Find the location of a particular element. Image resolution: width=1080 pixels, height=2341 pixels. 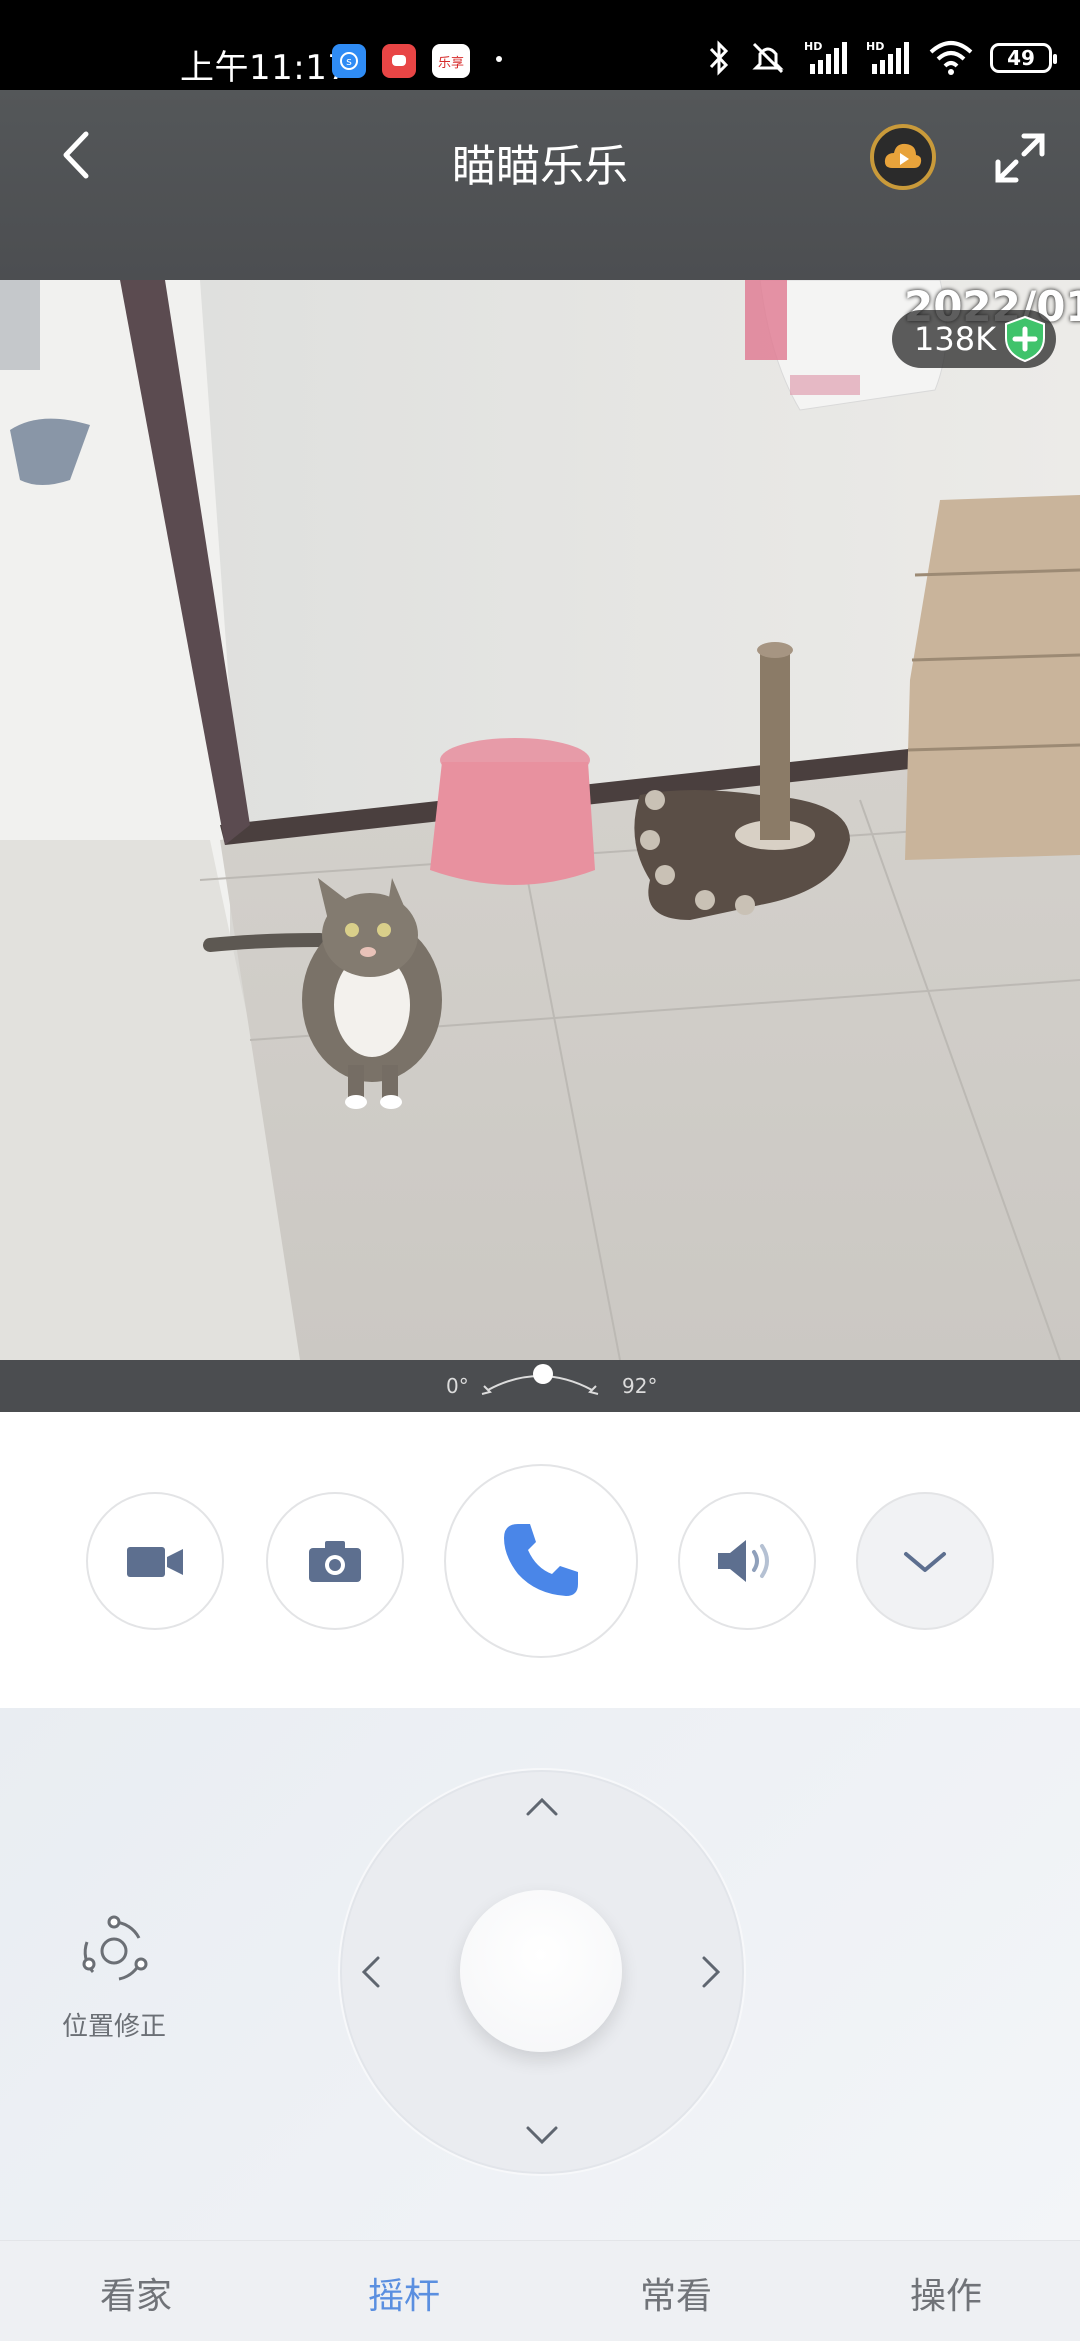

pan-max-label: 92° is located at coordinates (640, 1386).